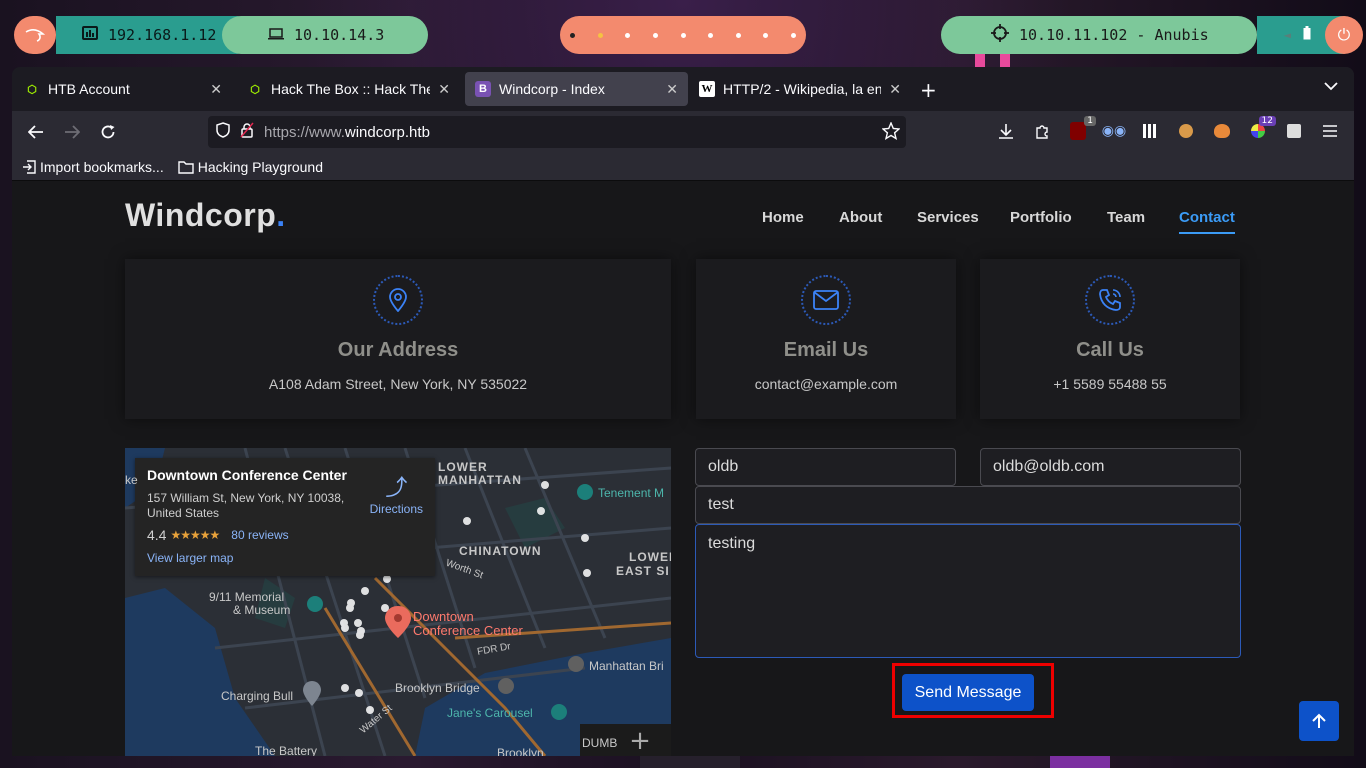 This screenshot has height=768, width=1366. Describe the element at coordinates (35, 35) in the screenshot. I see `kali-menu-button` at that location.